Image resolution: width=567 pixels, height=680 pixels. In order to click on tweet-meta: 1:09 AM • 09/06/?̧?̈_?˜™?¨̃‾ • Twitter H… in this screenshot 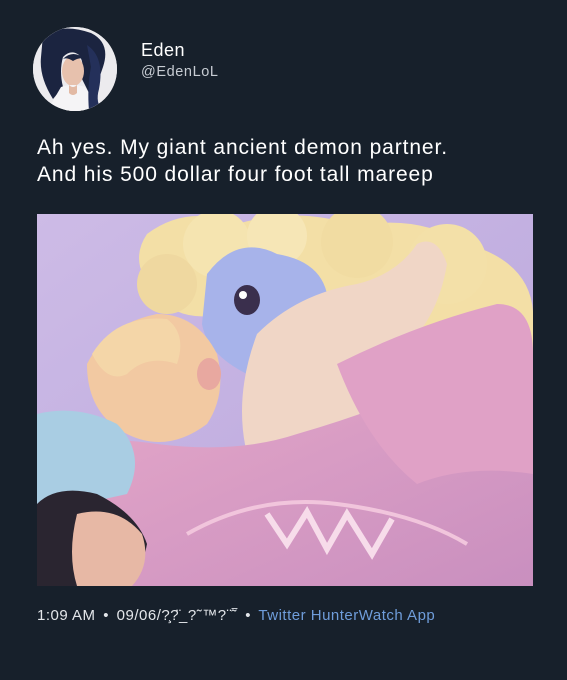, I will do `click(236, 615)`.